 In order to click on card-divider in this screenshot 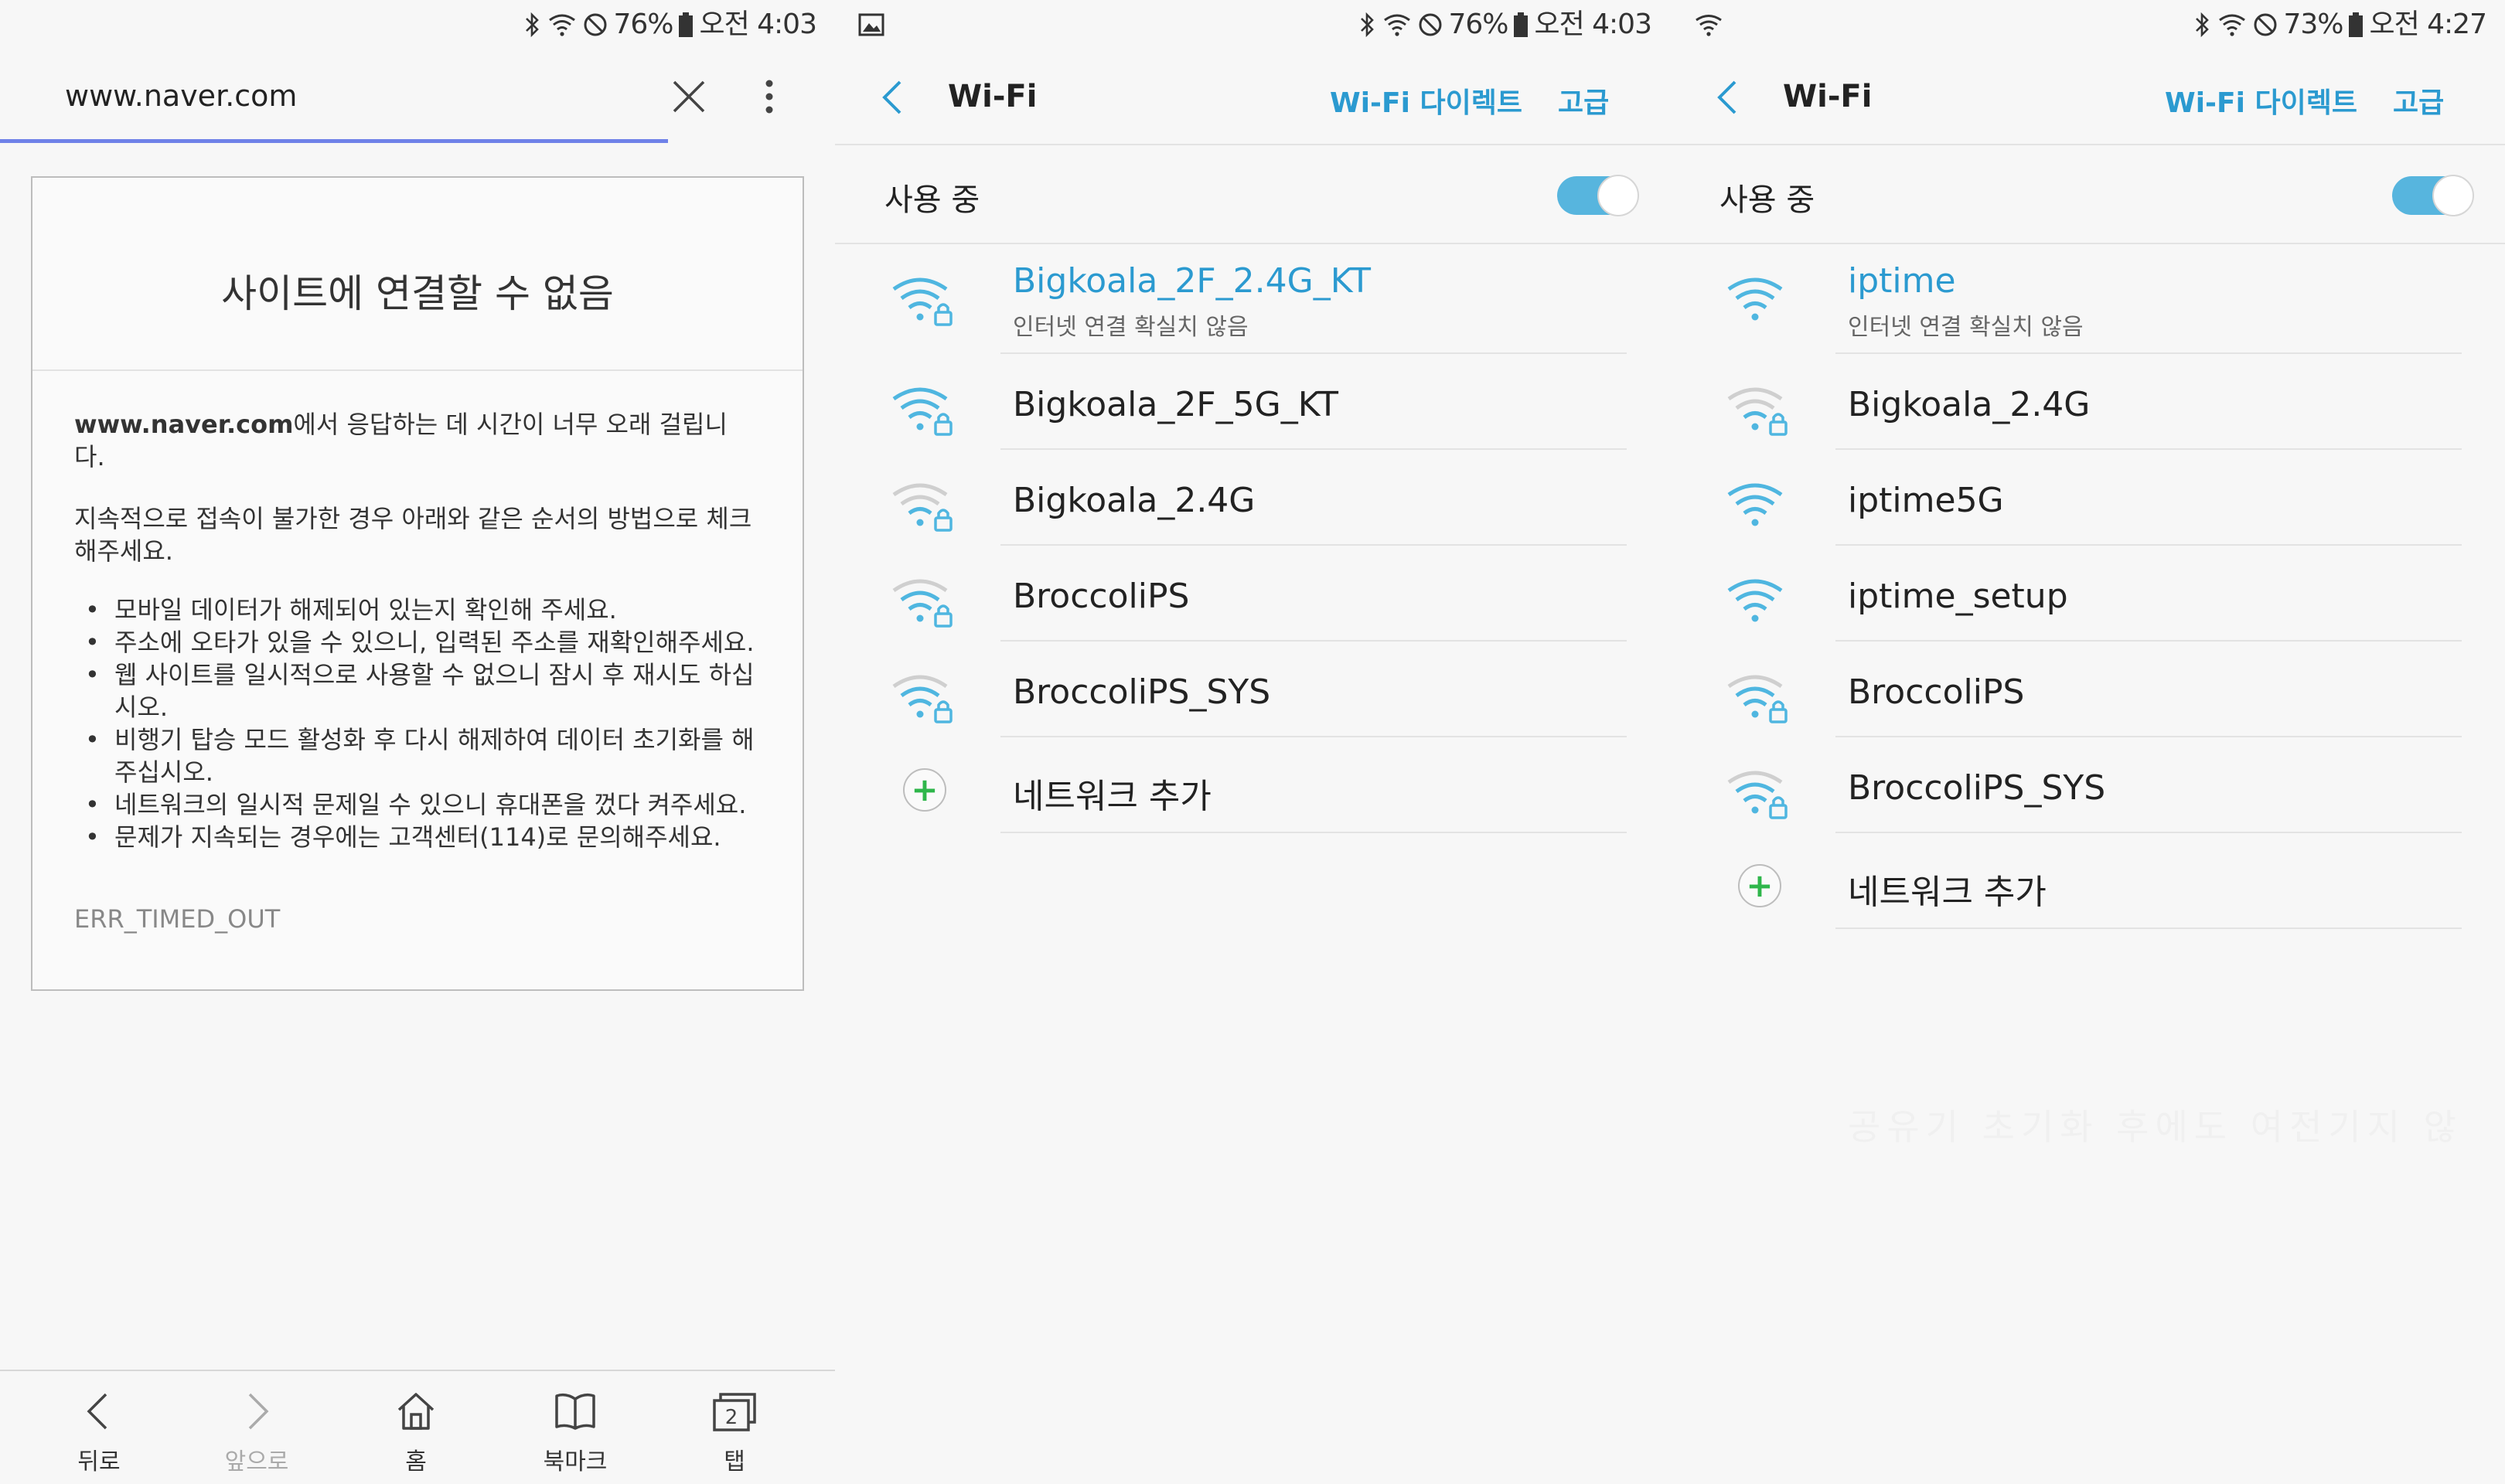, I will do `click(417, 370)`.